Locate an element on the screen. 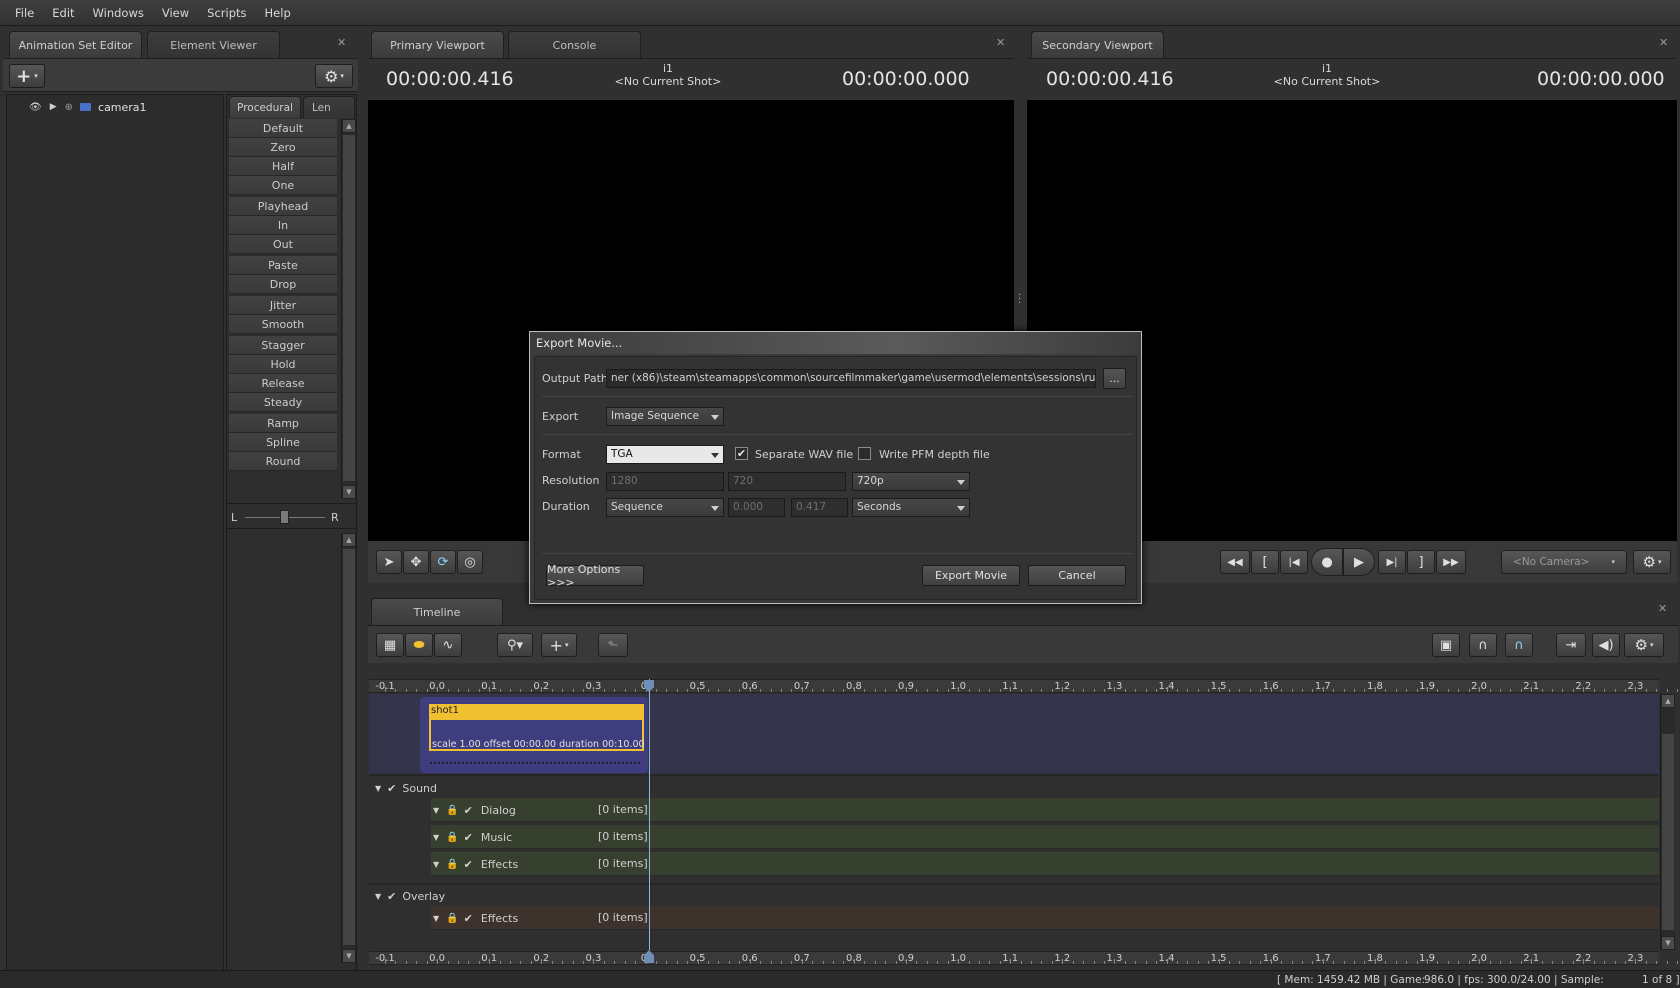 The image size is (1680, 988). target-icon: ⊕ is located at coordinates (69, 107).